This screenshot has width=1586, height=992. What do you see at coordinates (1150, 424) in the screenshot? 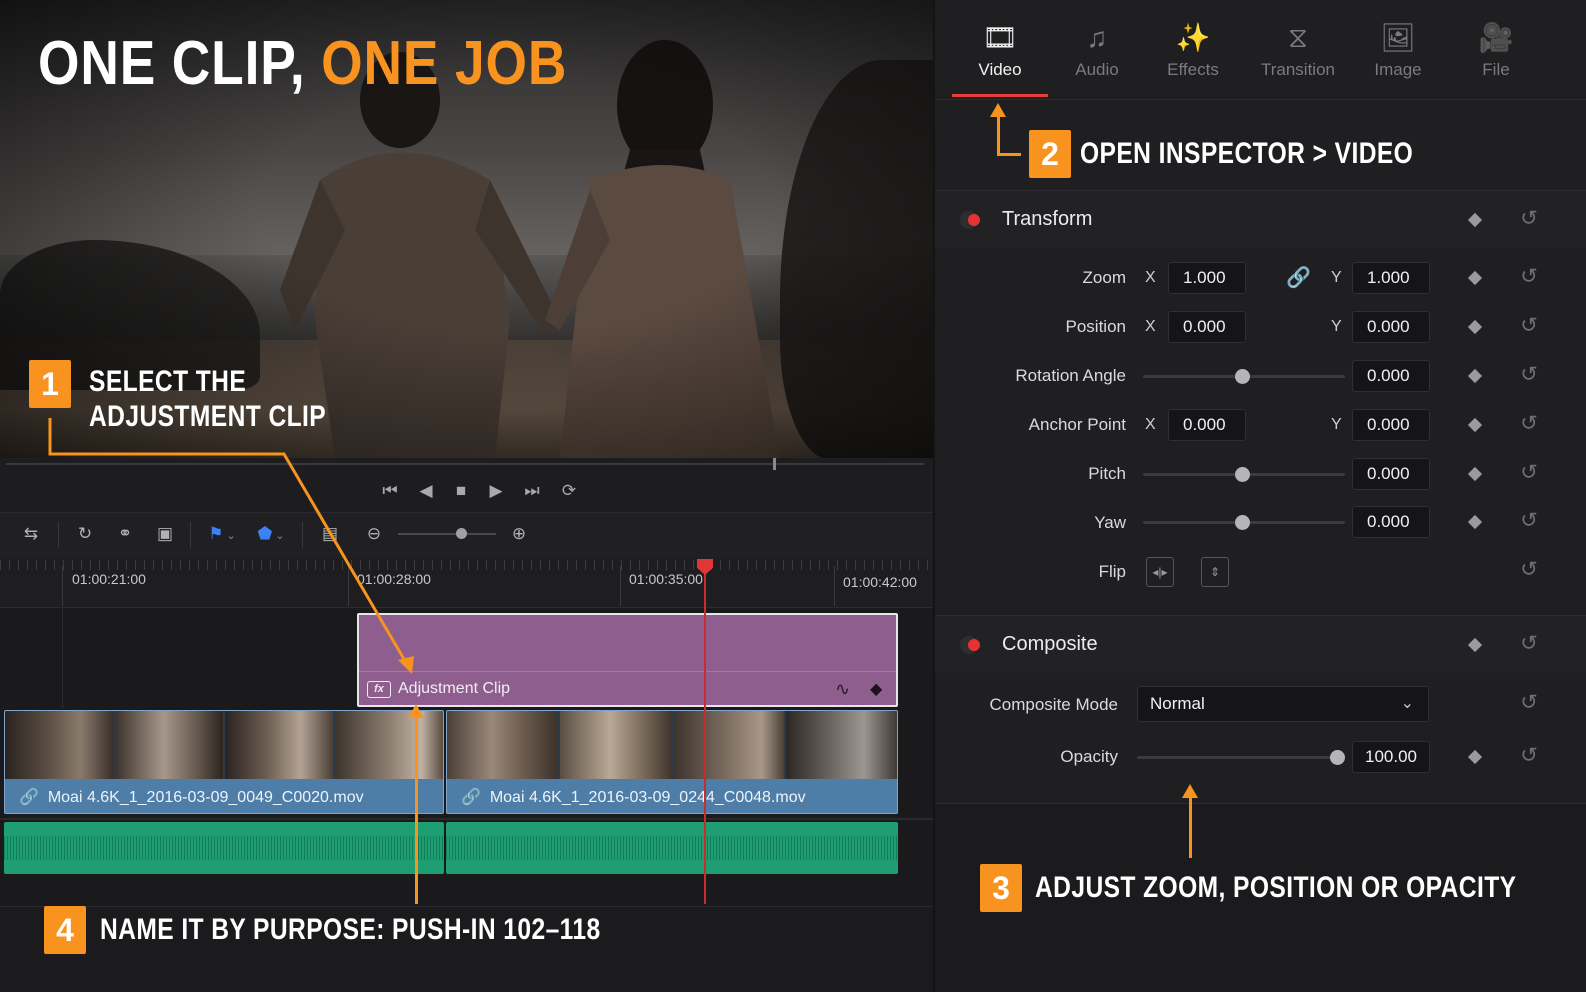
I see `anchor-x-axis: X` at bounding box center [1150, 424].